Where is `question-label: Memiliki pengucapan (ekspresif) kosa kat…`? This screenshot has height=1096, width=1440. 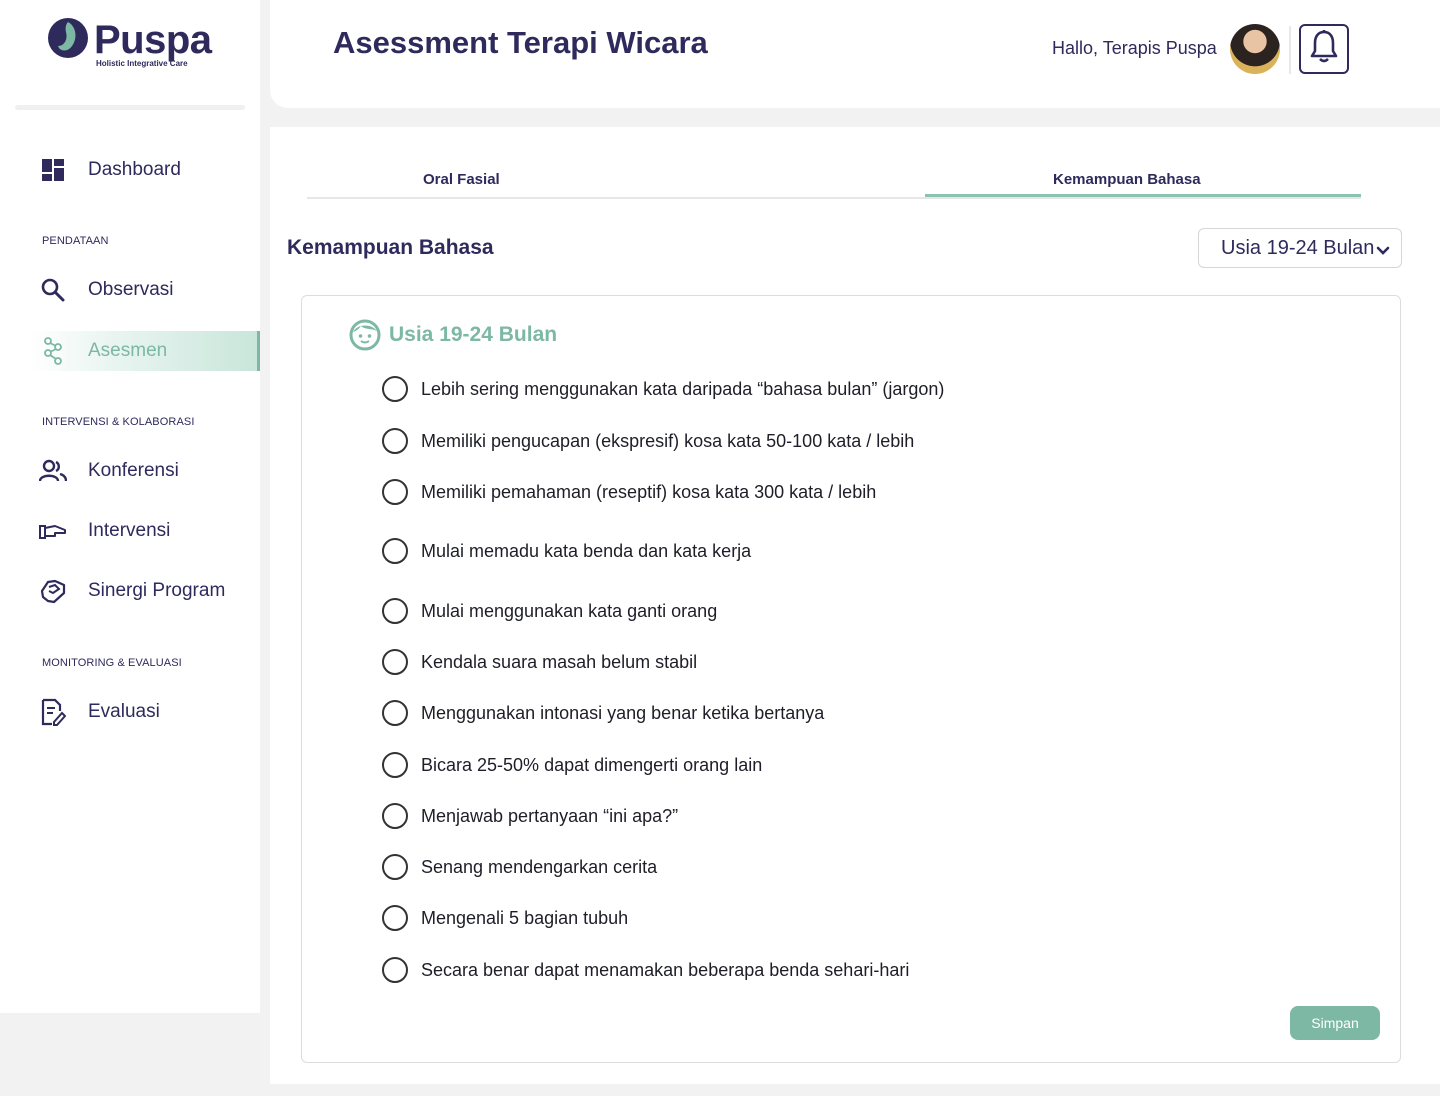
question-label: Memiliki pengucapan (ekspresif) kosa kat… is located at coordinates (668, 441).